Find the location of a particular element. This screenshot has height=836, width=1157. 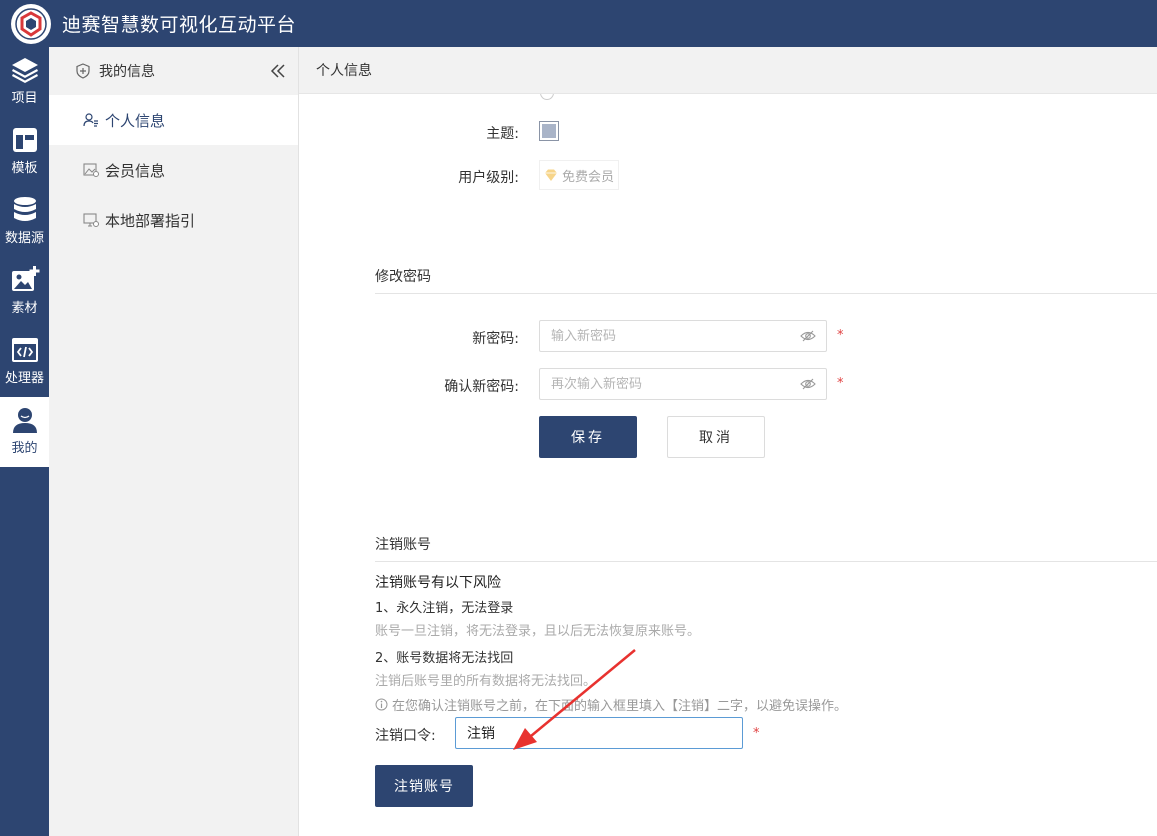

rail-item-processor: 处理器 is located at coordinates (24, 362).